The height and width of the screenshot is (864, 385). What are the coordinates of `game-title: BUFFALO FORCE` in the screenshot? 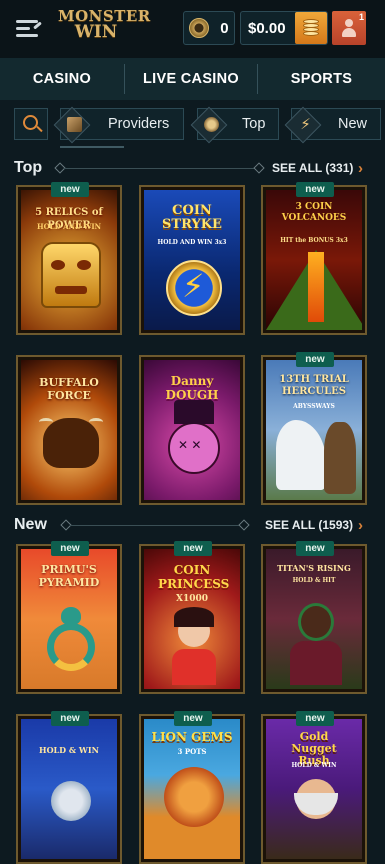 It's located at (69, 389).